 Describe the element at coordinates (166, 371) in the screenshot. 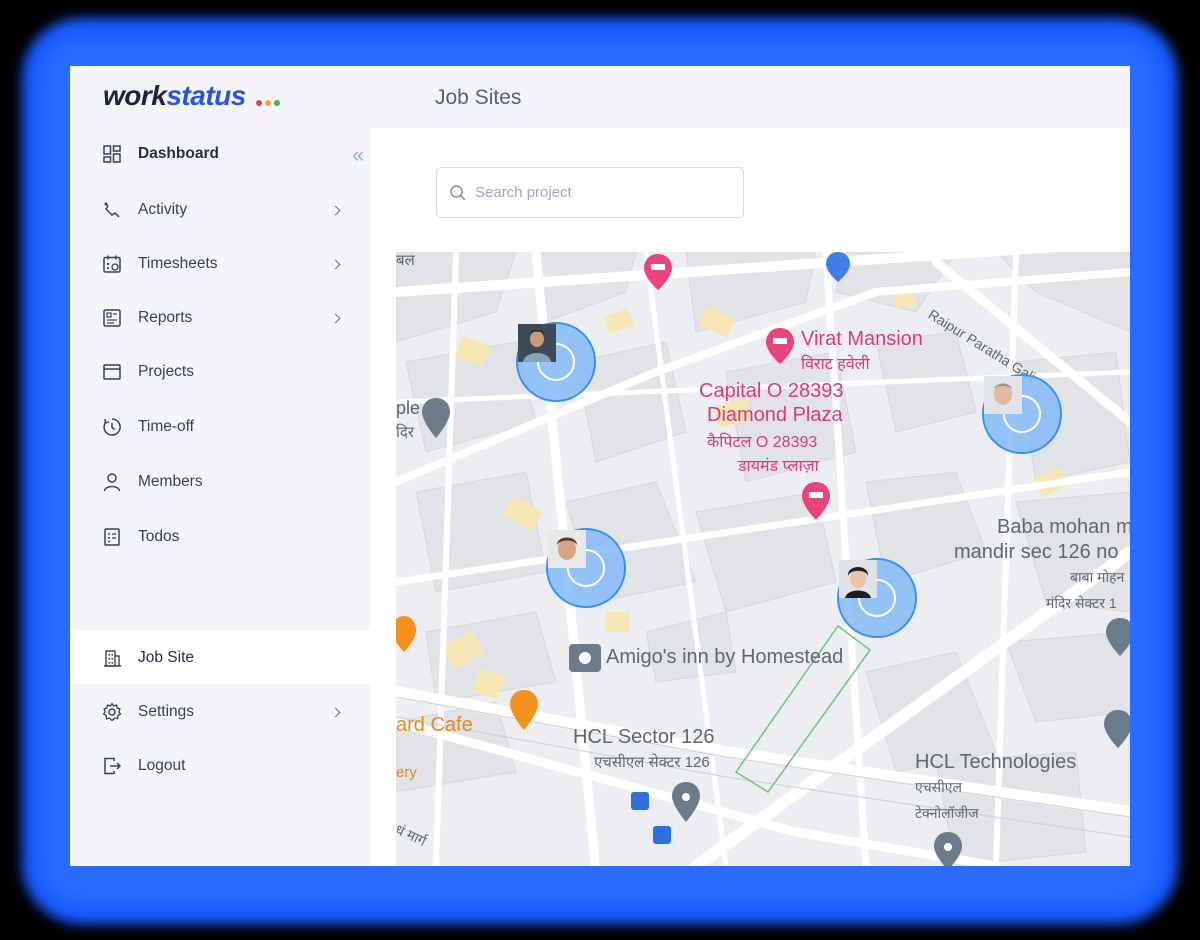

I see `sidebar-item-label: Projects` at that location.